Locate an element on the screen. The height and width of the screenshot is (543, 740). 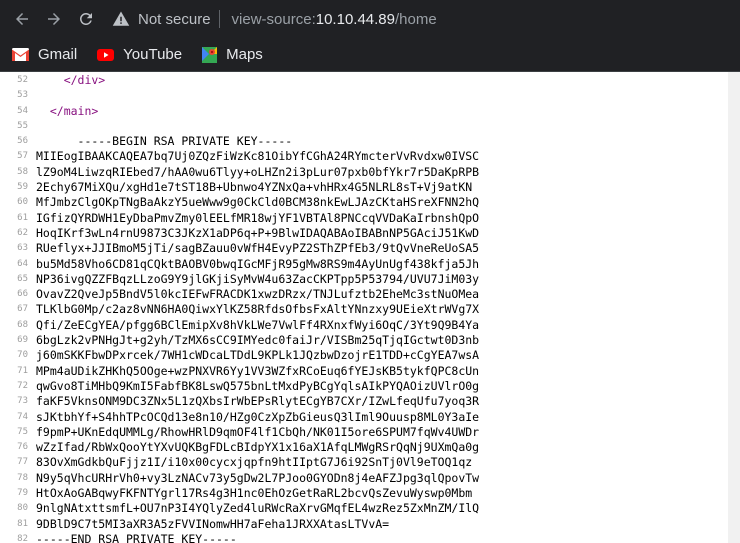
forward-button is located at coordinates (54, 19).